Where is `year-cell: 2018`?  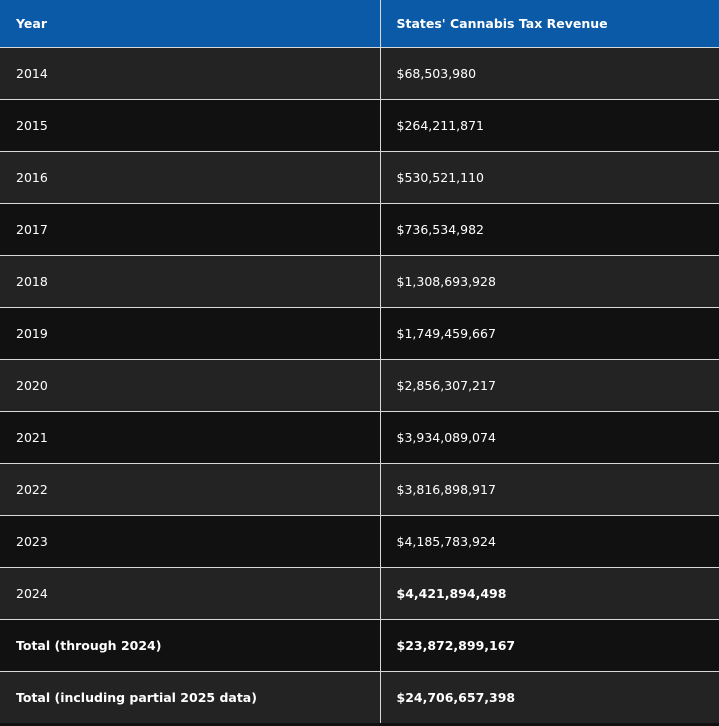 year-cell: 2018 is located at coordinates (190, 281).